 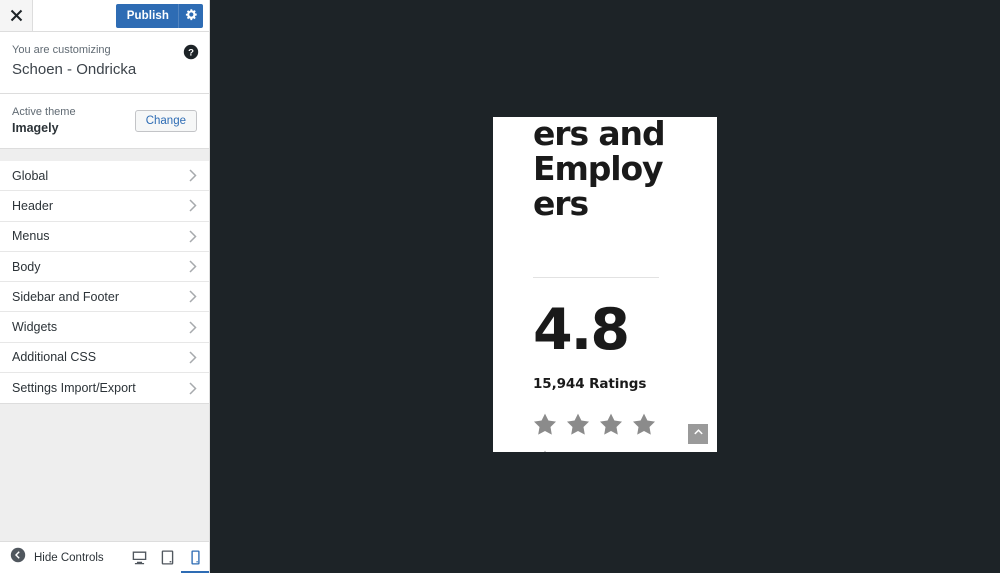 What do you see at coordinates (35, 128) in the screenshot?
I see `active-theme-name: Imagely` at bounding box center [35, 128].